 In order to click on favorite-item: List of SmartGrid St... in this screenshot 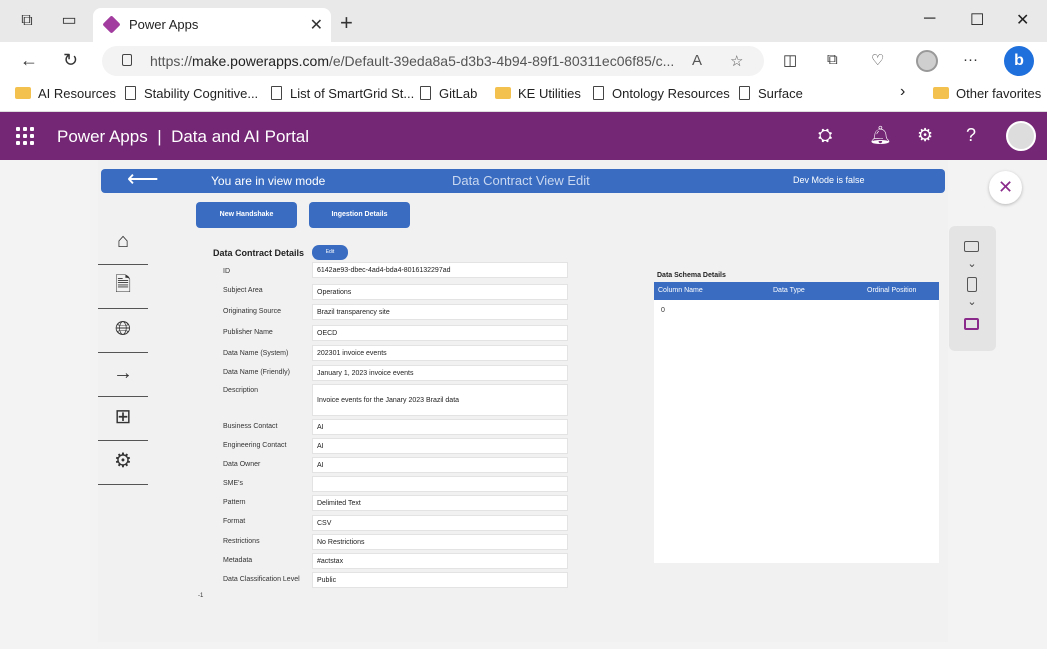, I will do `click(342, 93)`.